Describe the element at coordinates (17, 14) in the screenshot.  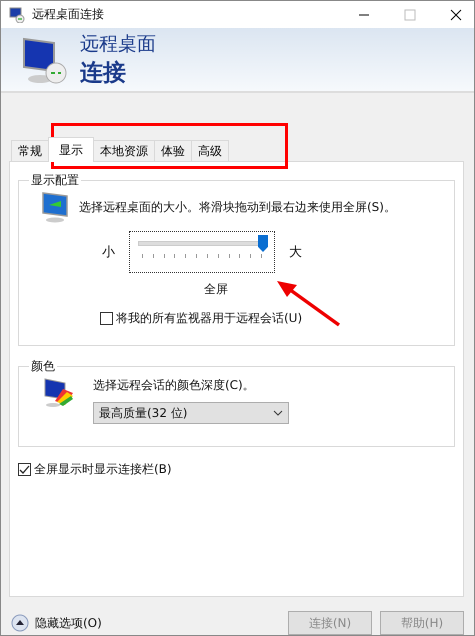
I see `app-icon` at that location.